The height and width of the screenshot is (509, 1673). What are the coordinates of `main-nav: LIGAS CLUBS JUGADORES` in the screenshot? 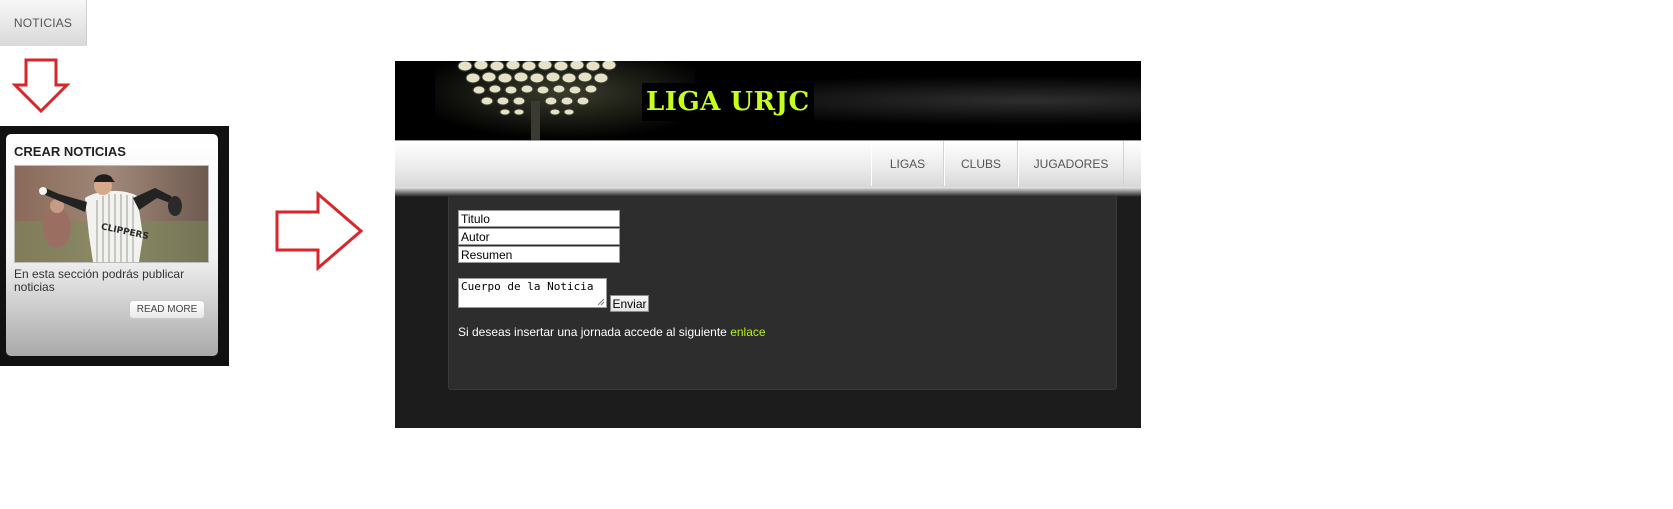 It's located at (768, 163).